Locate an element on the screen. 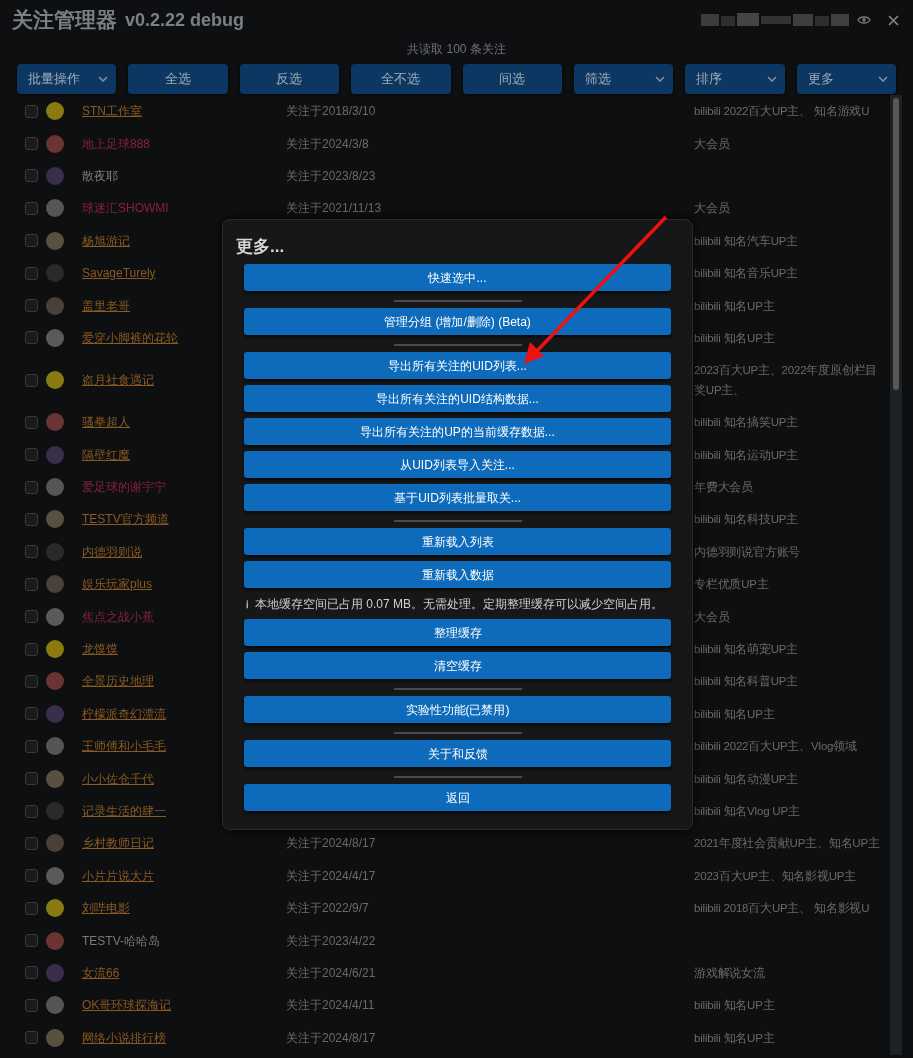  user-name: 刘哔电影 is located at coordinates (106, 908).